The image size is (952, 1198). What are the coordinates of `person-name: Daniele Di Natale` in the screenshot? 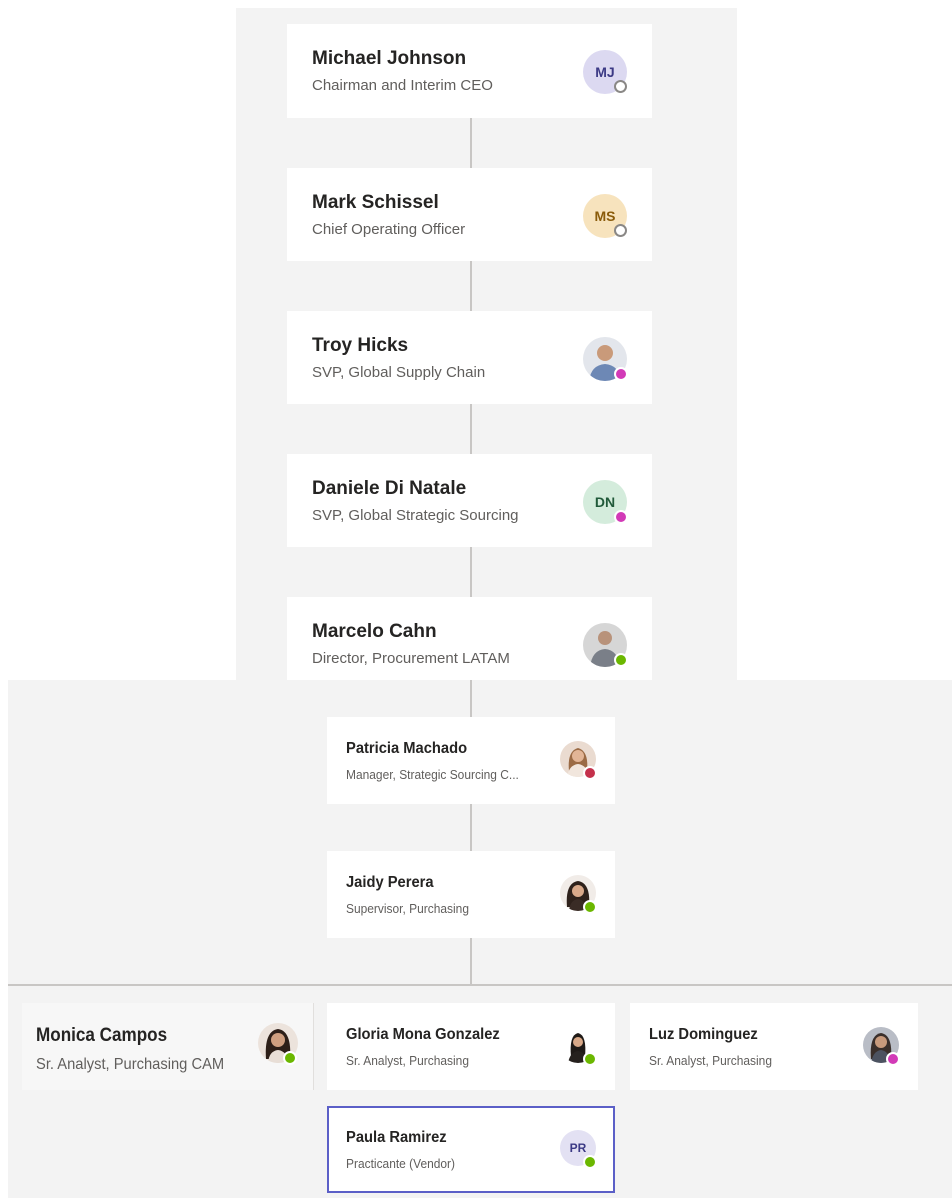 It's located at (389, 488).